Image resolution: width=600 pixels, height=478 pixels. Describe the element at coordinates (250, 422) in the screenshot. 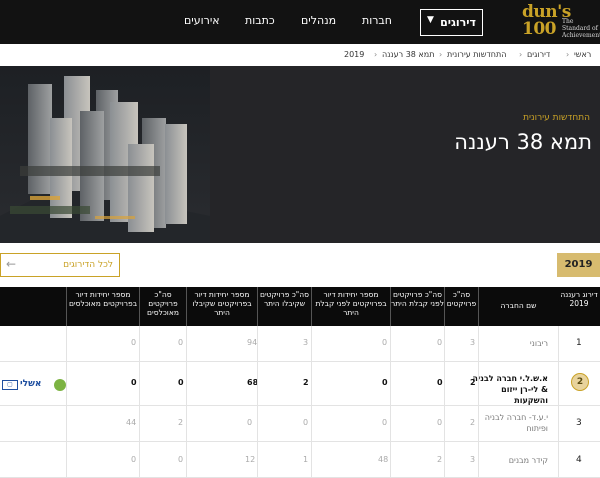

I see `cell-units-permit: 0` at that location.